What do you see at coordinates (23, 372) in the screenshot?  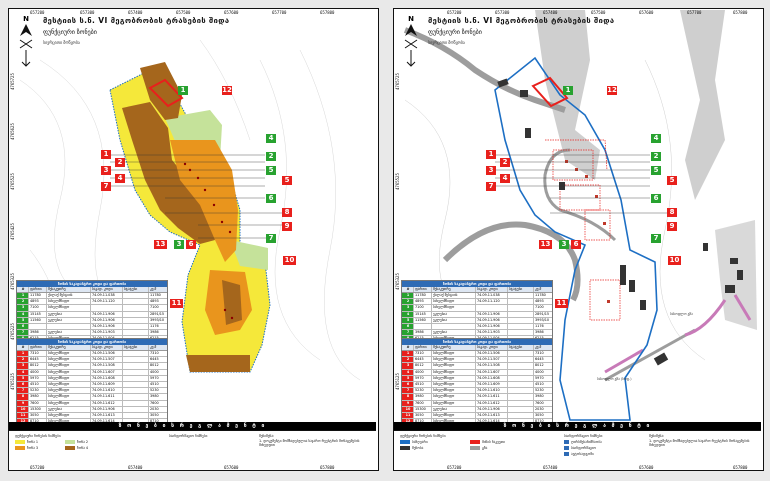 I see `table-cell: 4` at bounding box center [23, 372].